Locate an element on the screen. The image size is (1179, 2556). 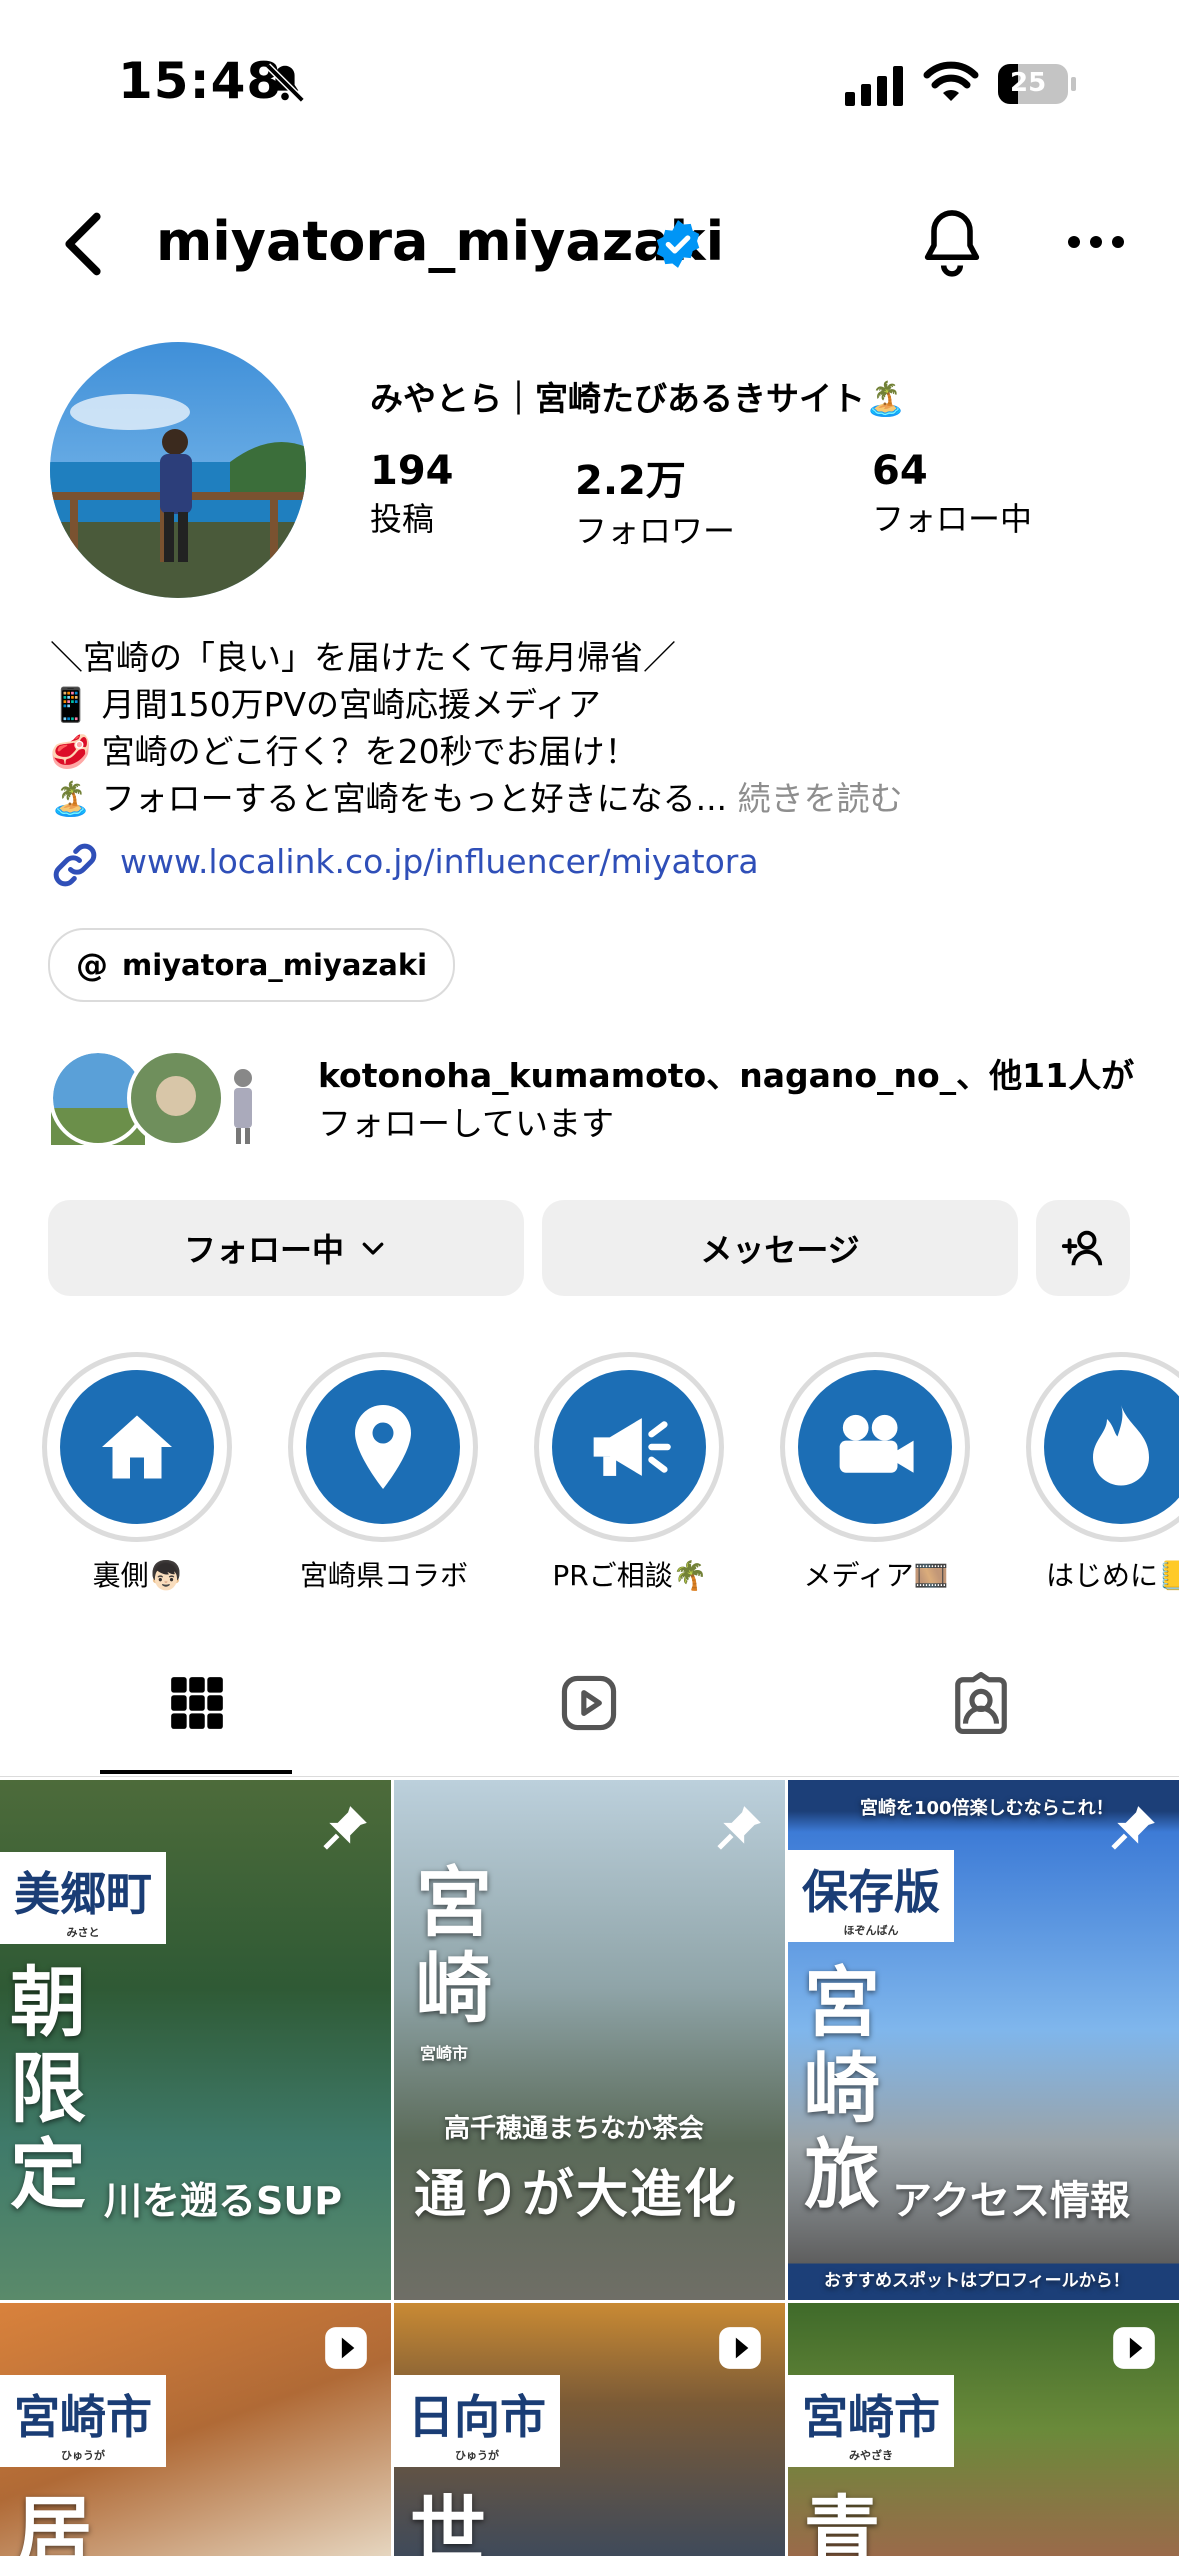
threads-handle: miyatora_miyazaki is located at coordinates (275, 965).